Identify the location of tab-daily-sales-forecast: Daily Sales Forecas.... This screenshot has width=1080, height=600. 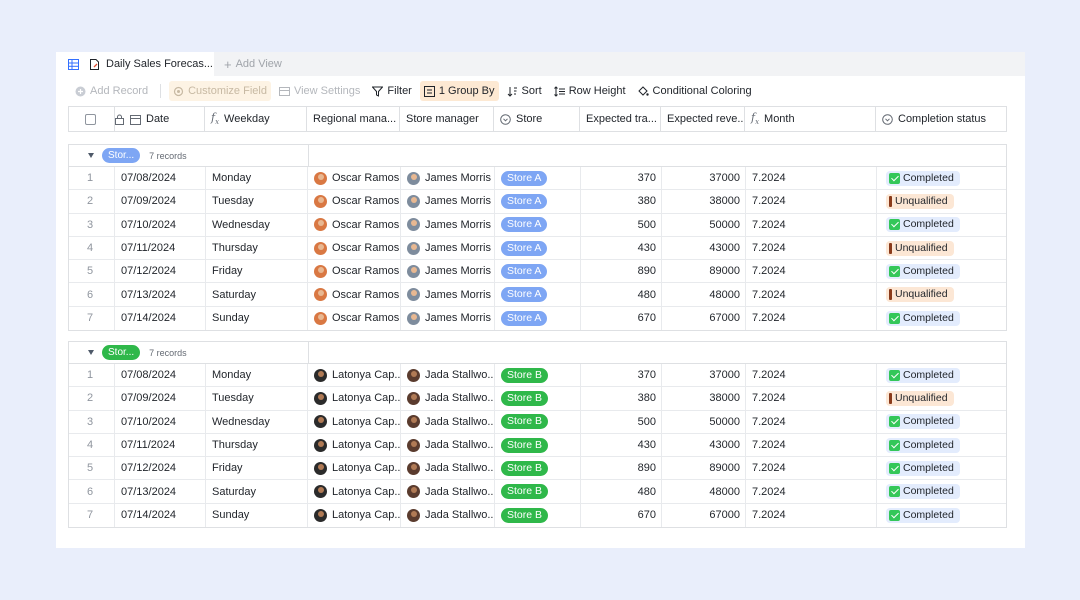
(135, 64).